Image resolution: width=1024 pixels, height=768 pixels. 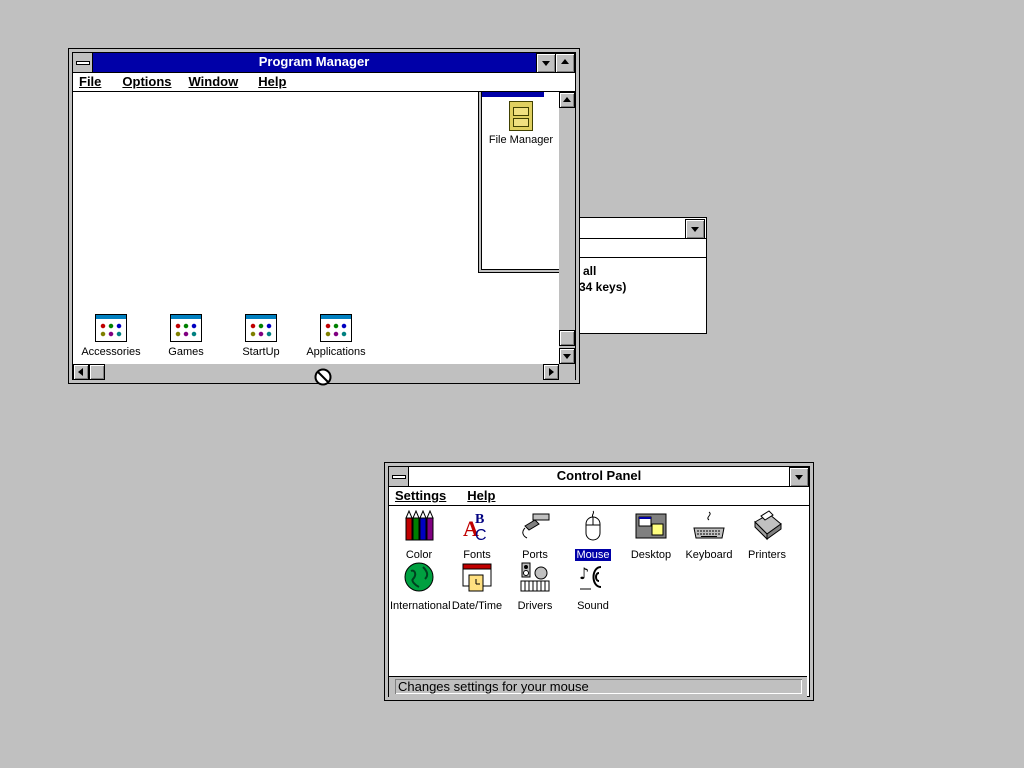 I want to click on cp-item-drivers: Drivers, so click(x=535, y=586).